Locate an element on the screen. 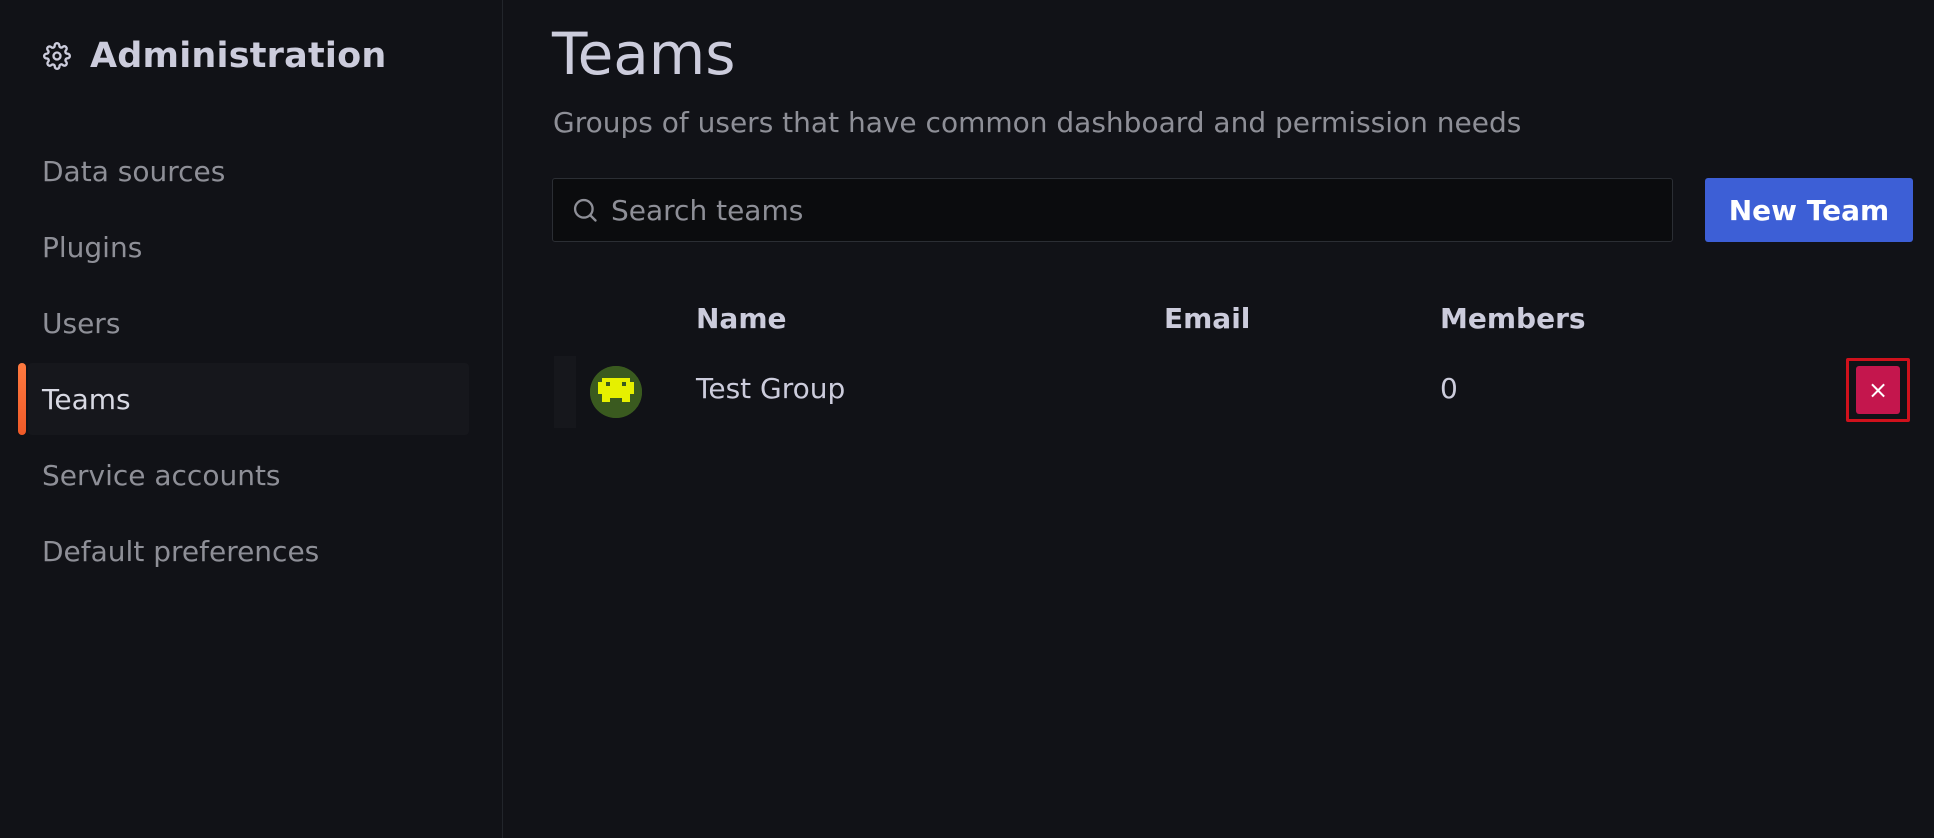 The height and width of the screenshot is (838, 1934). close-icon: × is located at coordinates (1878, 390).